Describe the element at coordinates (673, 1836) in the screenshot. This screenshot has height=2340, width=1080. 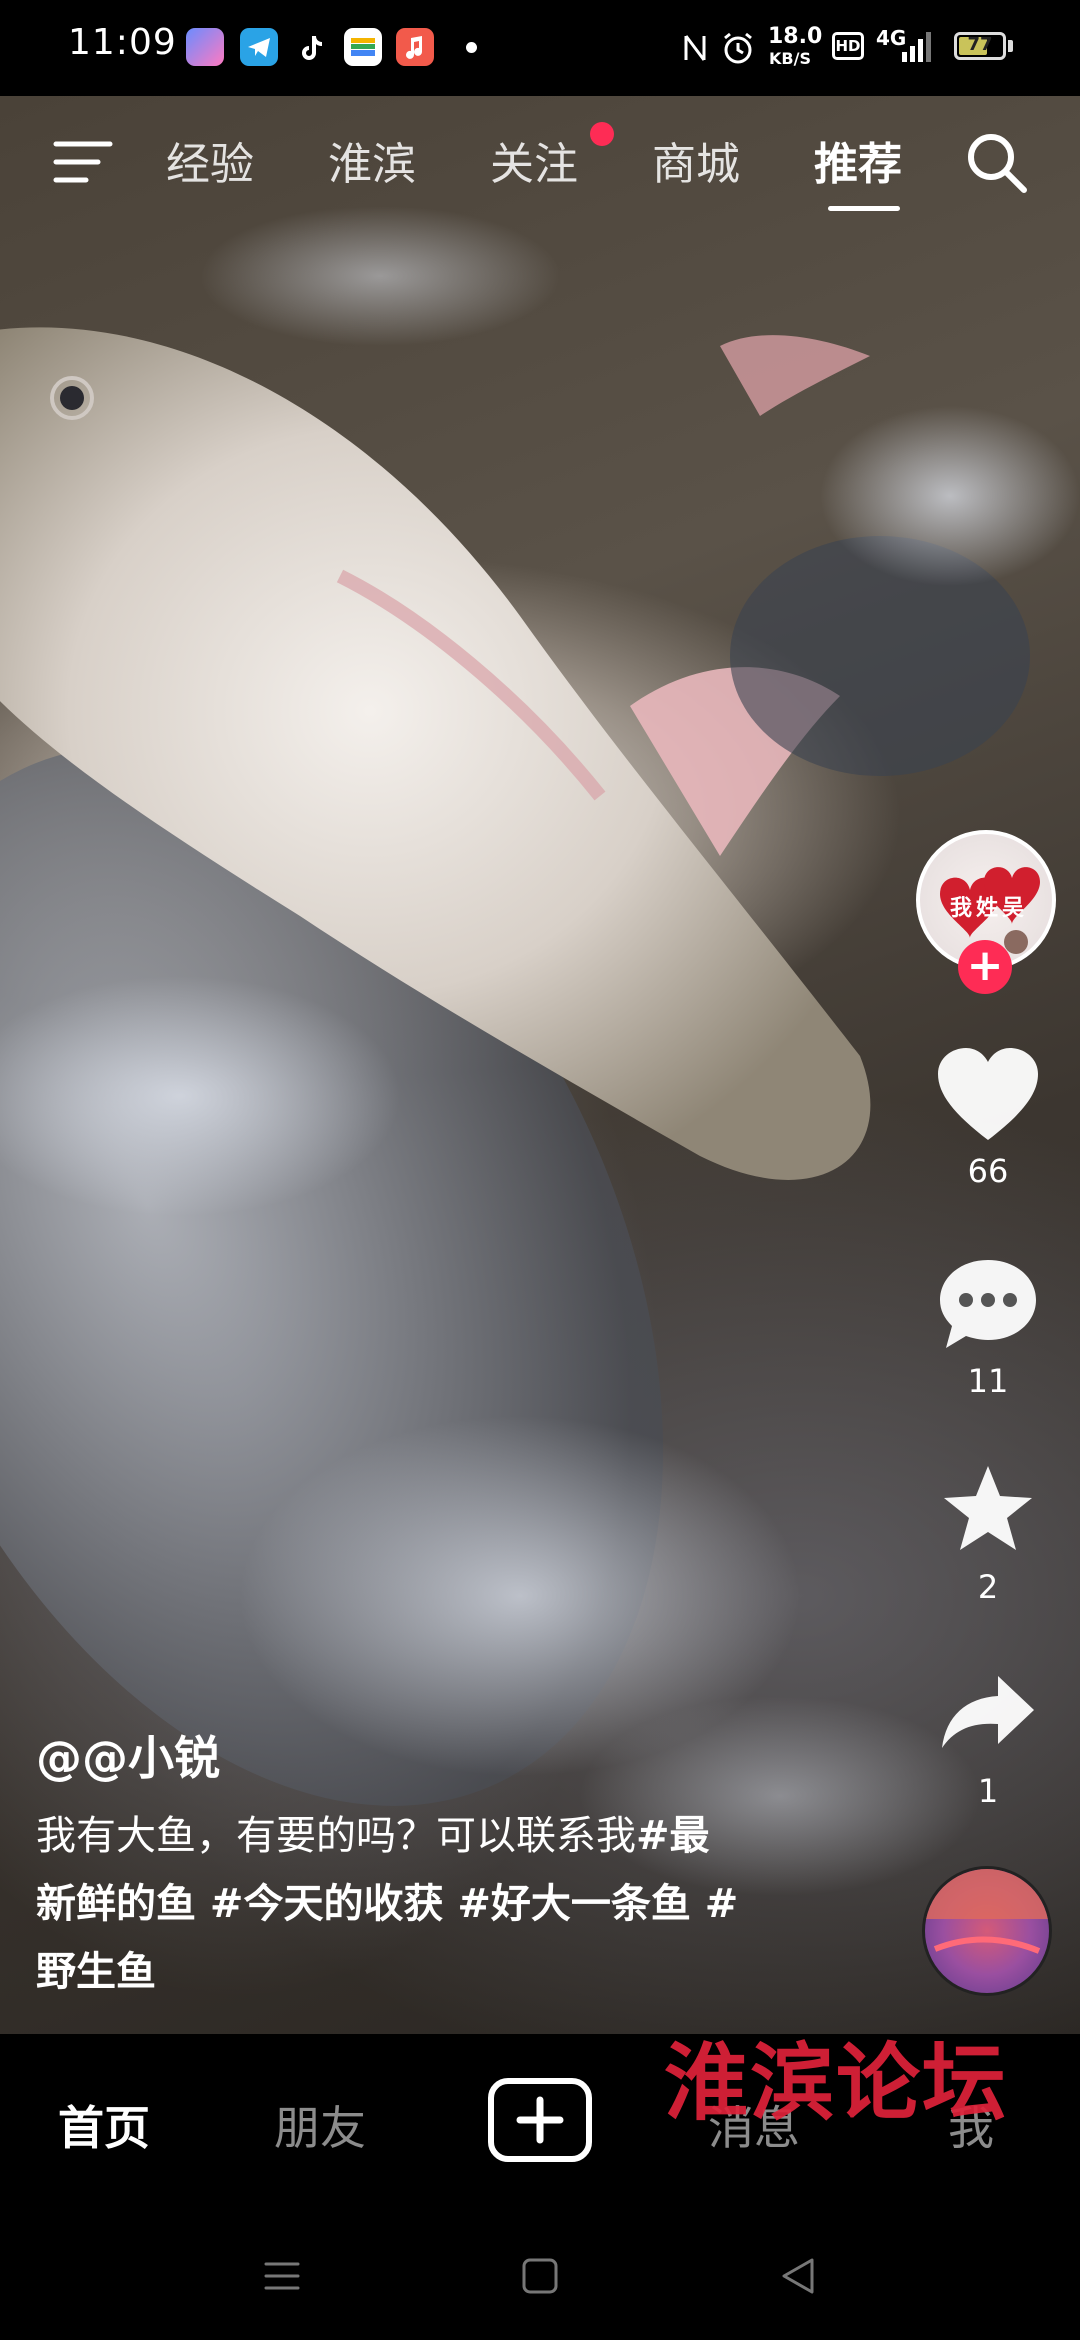
I see `caption-hashtags-1: #最` at that location.